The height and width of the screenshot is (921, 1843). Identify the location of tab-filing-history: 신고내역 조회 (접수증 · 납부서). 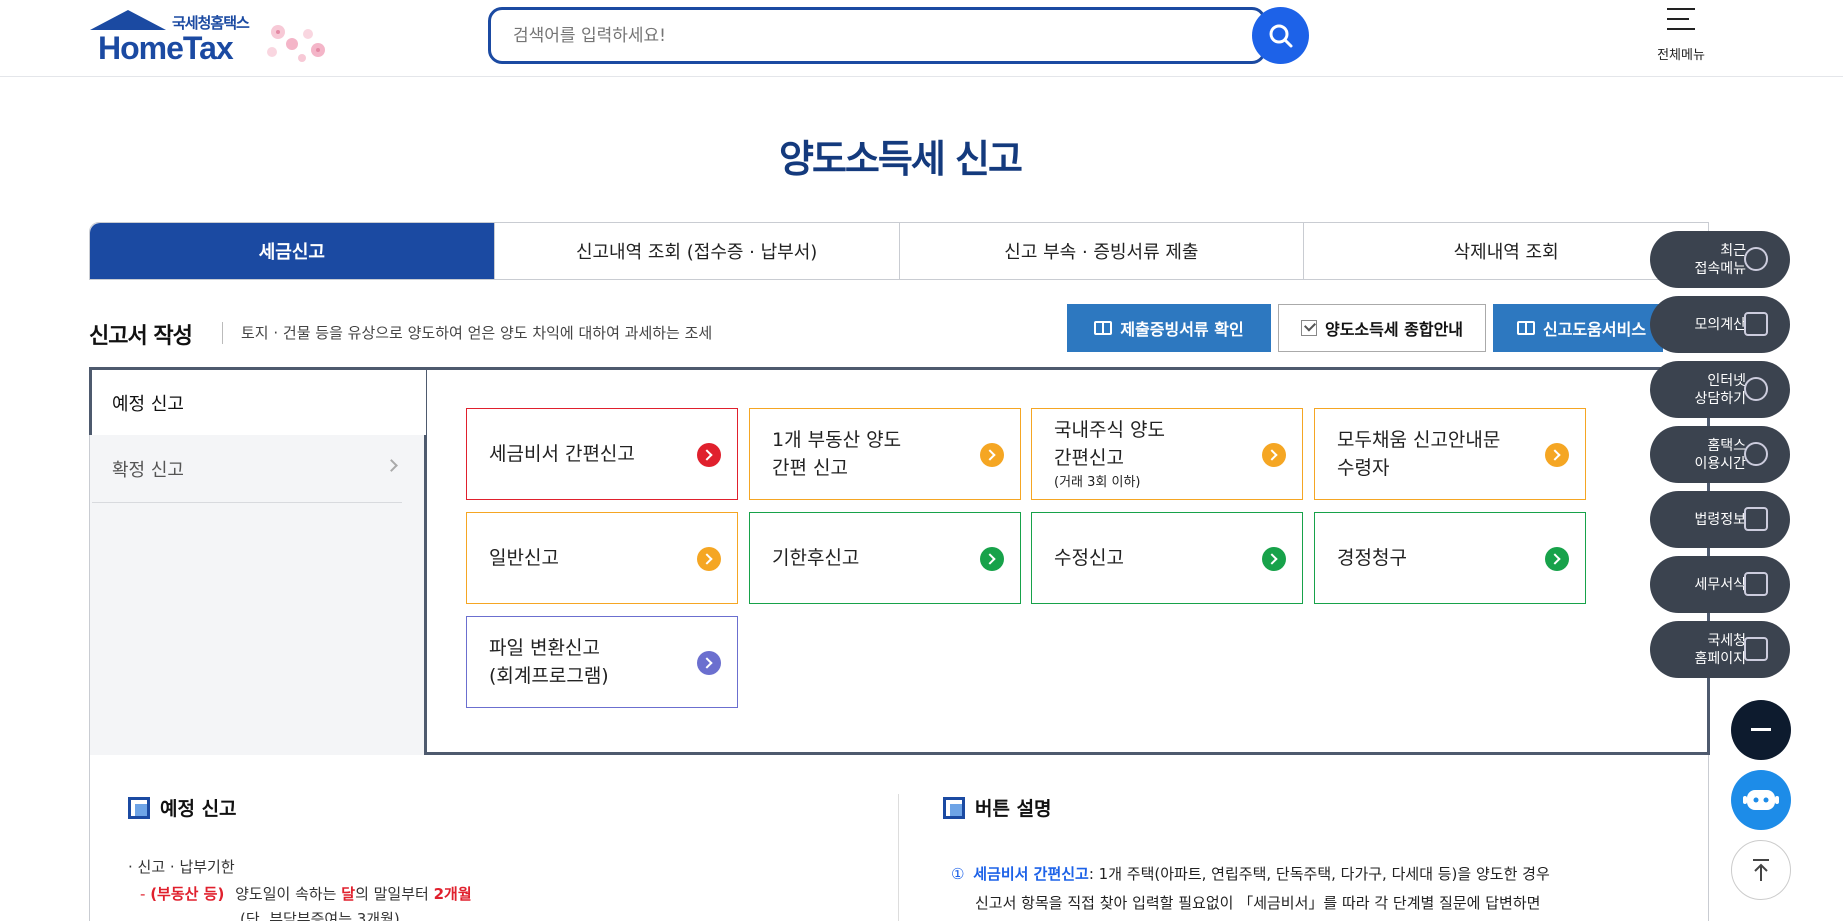
(696, 251).